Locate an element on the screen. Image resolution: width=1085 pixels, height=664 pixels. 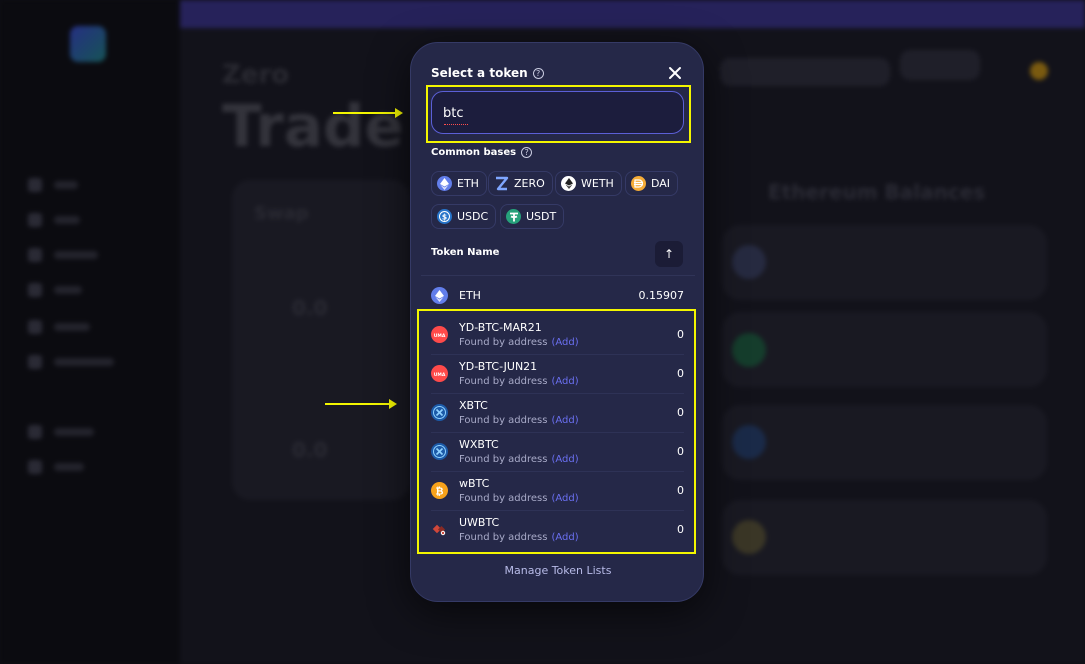
base-chip-usdc: $ USDC is located at coordinates (464, 216).